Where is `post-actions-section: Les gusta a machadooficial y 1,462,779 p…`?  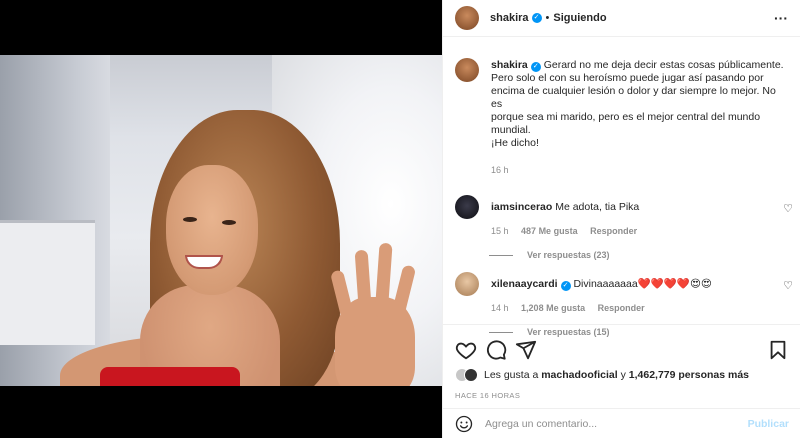 post-actions-section: Les gusta a machadooficial y 1,462,779 p… is located at coordinates (621, 381).